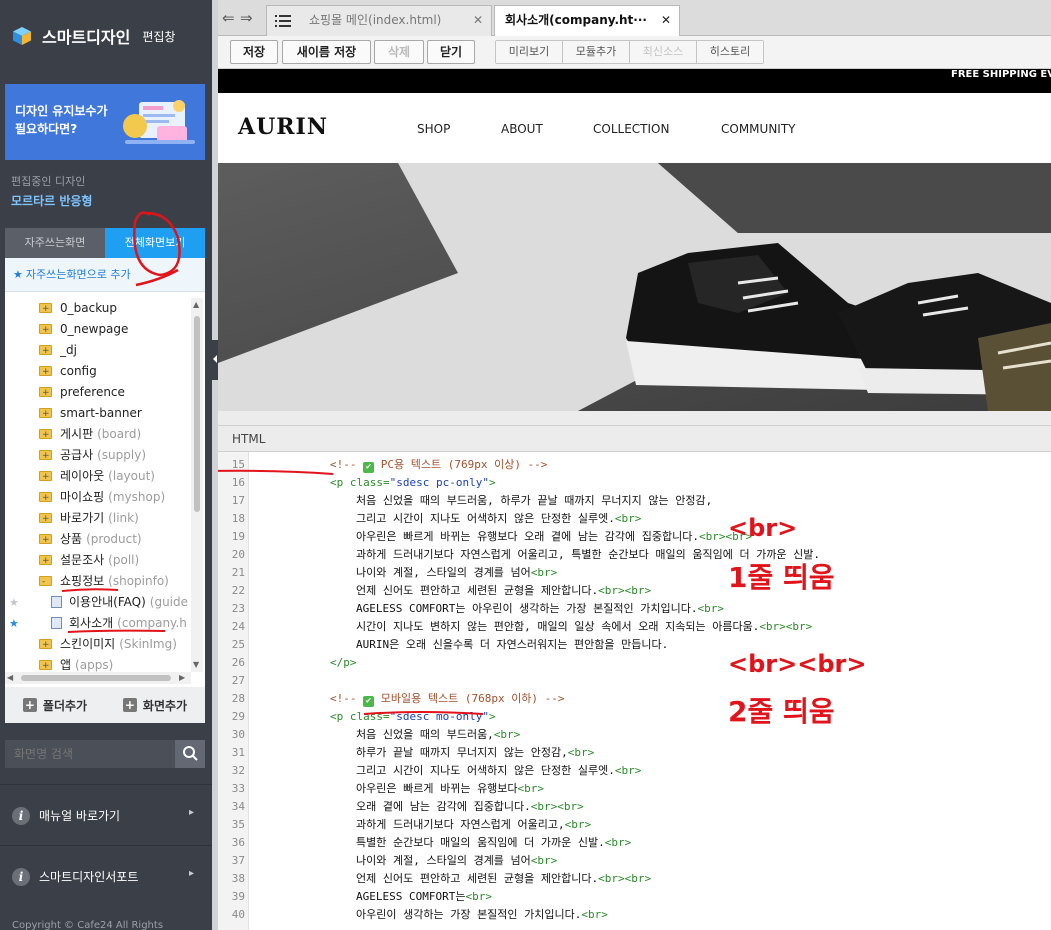 The height and width of the screenshot is (930, 1051). Describe the element at coordinates (105, 122) in the screenshot. I see `maintenance-banner: 디자인 유지보수가 필요하다면?` at that location.